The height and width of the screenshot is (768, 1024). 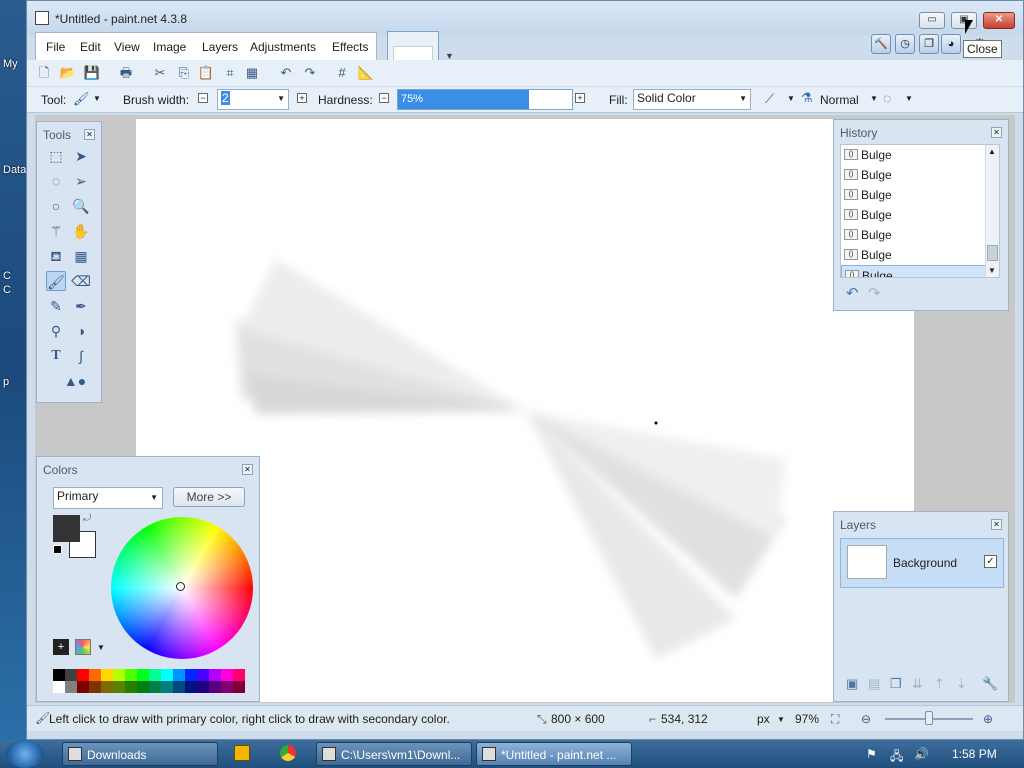 I want to click on zoom-to-window-icon: ⛶, so click(x=835, y=719).